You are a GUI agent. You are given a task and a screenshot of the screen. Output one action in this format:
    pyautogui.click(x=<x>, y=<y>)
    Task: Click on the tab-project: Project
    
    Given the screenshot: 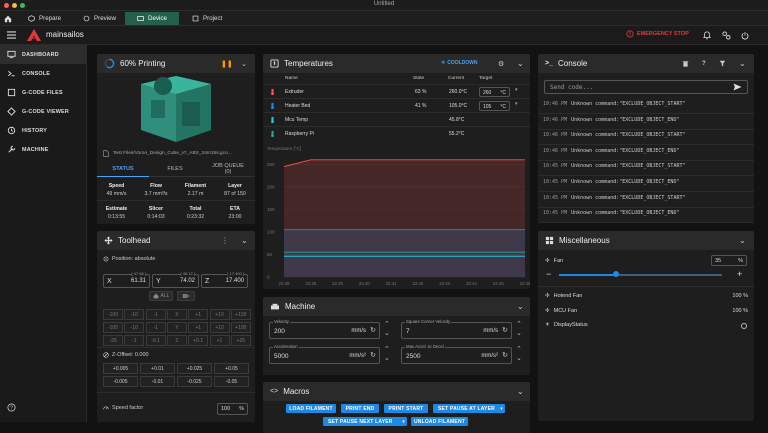 What is the action you would take?
    pyautogui.click(x=207, y=18)
    